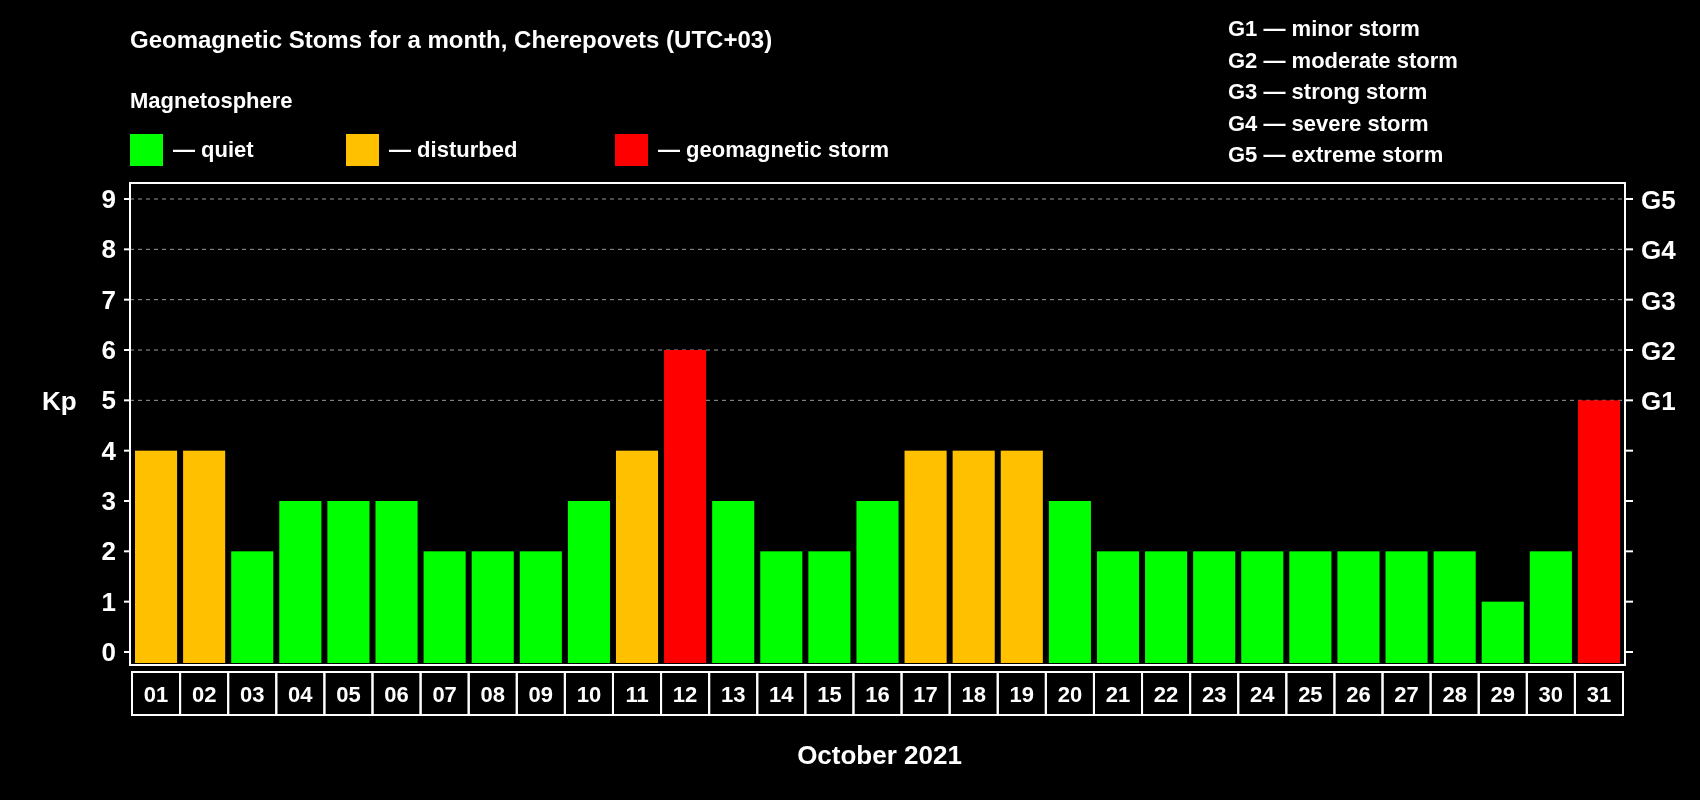 This screenshot has width=1700, height=800. I want to click on day-label: 19, so click(1022, 694).